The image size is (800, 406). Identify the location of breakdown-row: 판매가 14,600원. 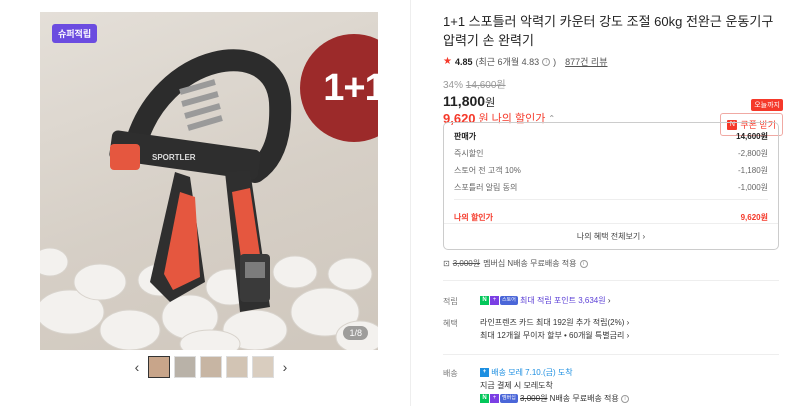
(611, 136).